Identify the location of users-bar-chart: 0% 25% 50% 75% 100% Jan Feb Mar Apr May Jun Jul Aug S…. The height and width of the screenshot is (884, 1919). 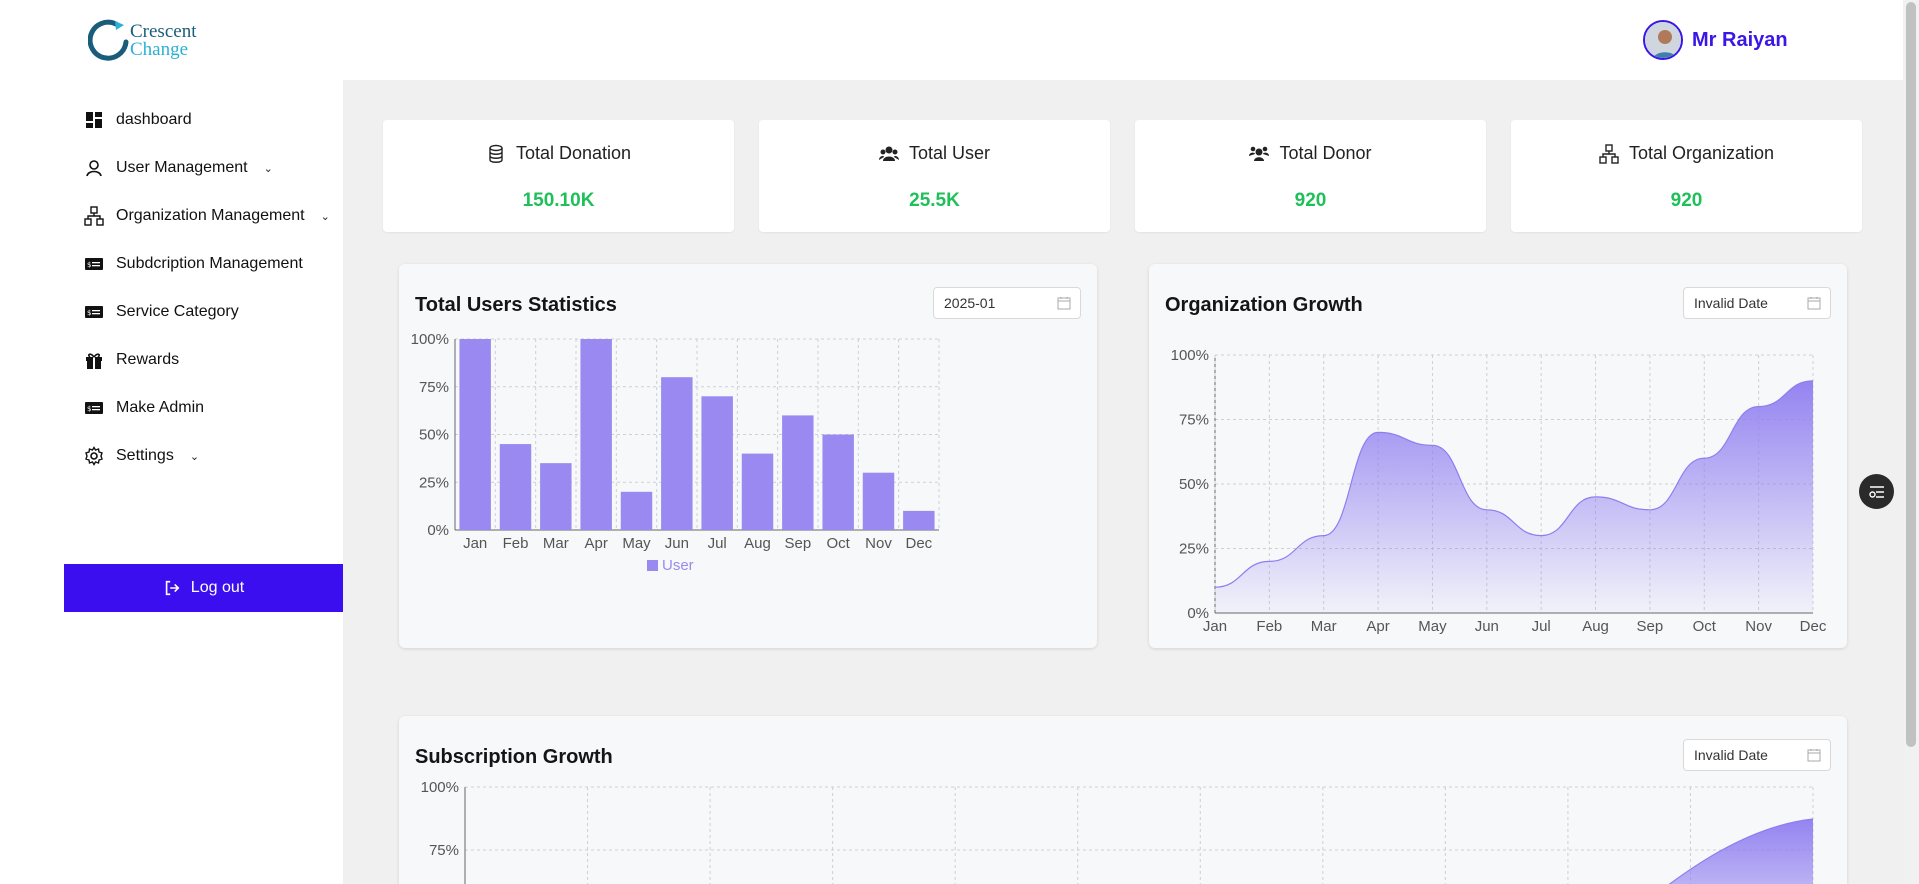
(675, 452).